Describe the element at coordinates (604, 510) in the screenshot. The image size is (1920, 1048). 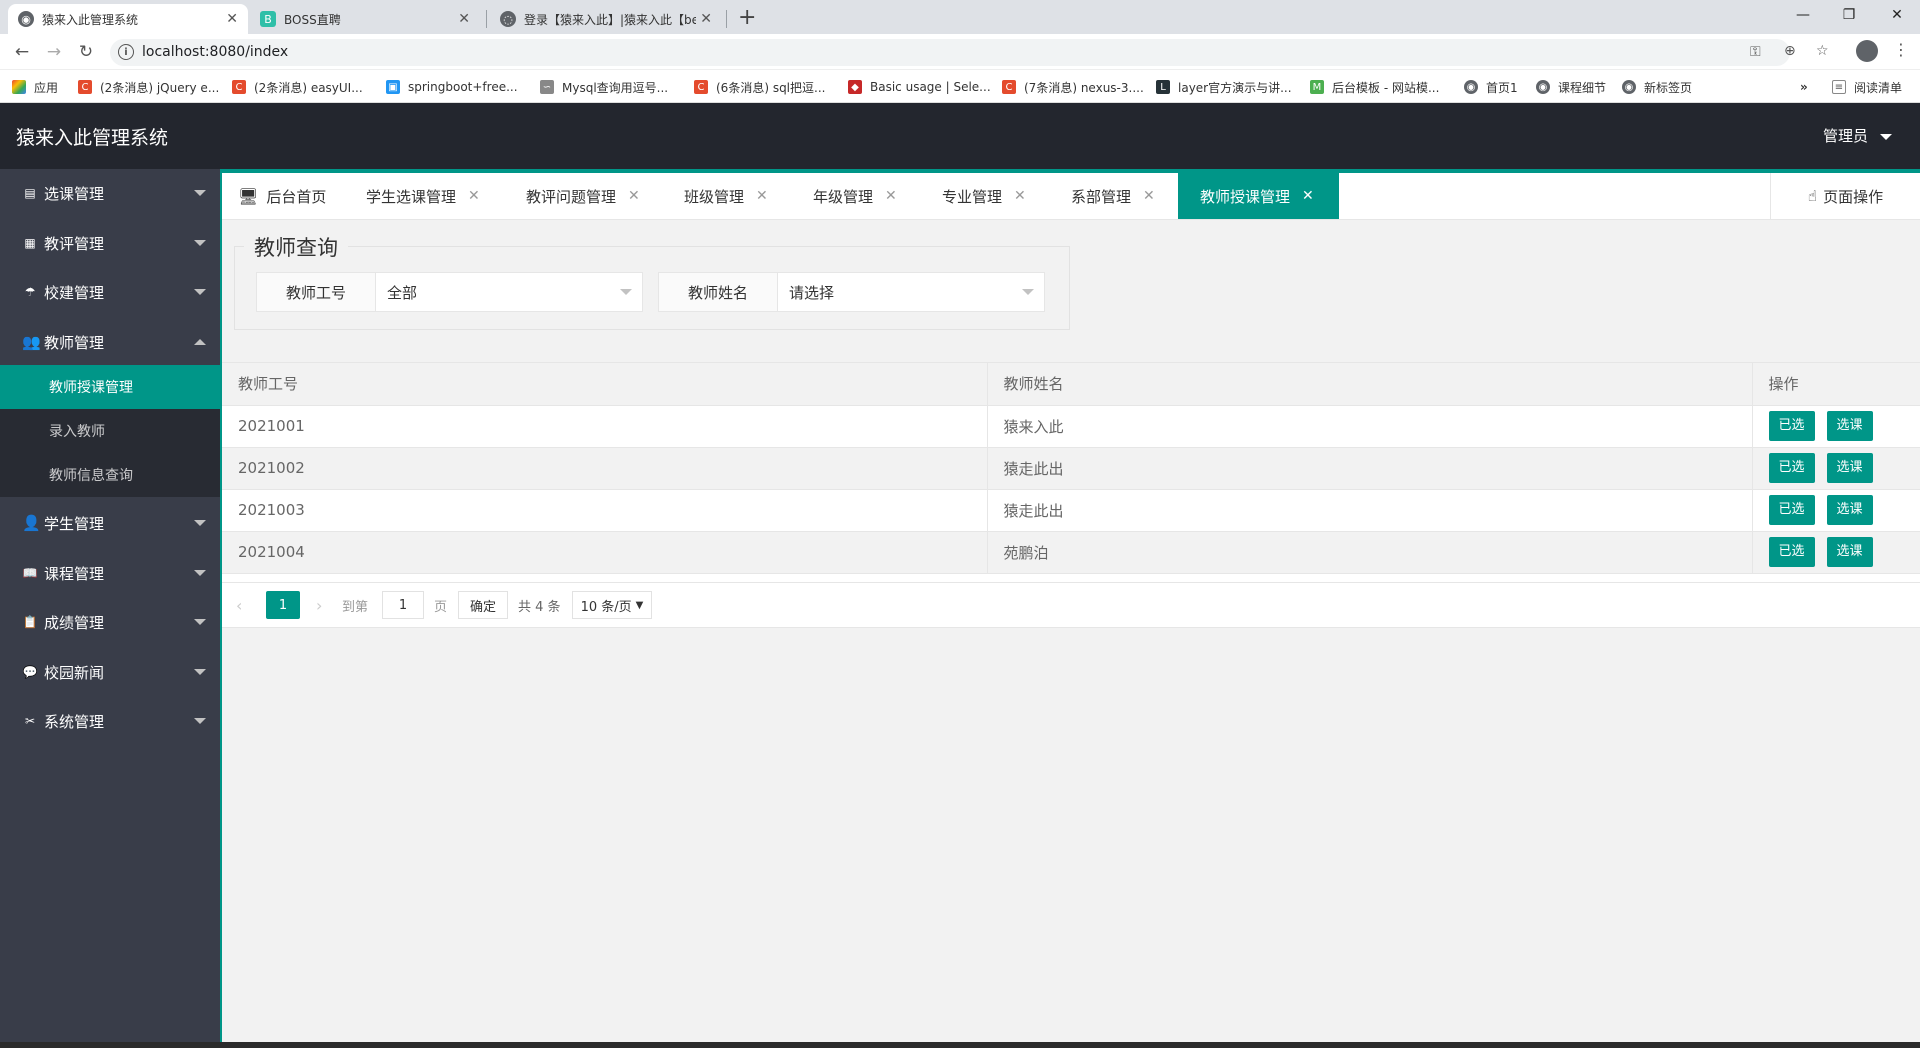
I see `cell-teacher-id: 2021003` at that location.